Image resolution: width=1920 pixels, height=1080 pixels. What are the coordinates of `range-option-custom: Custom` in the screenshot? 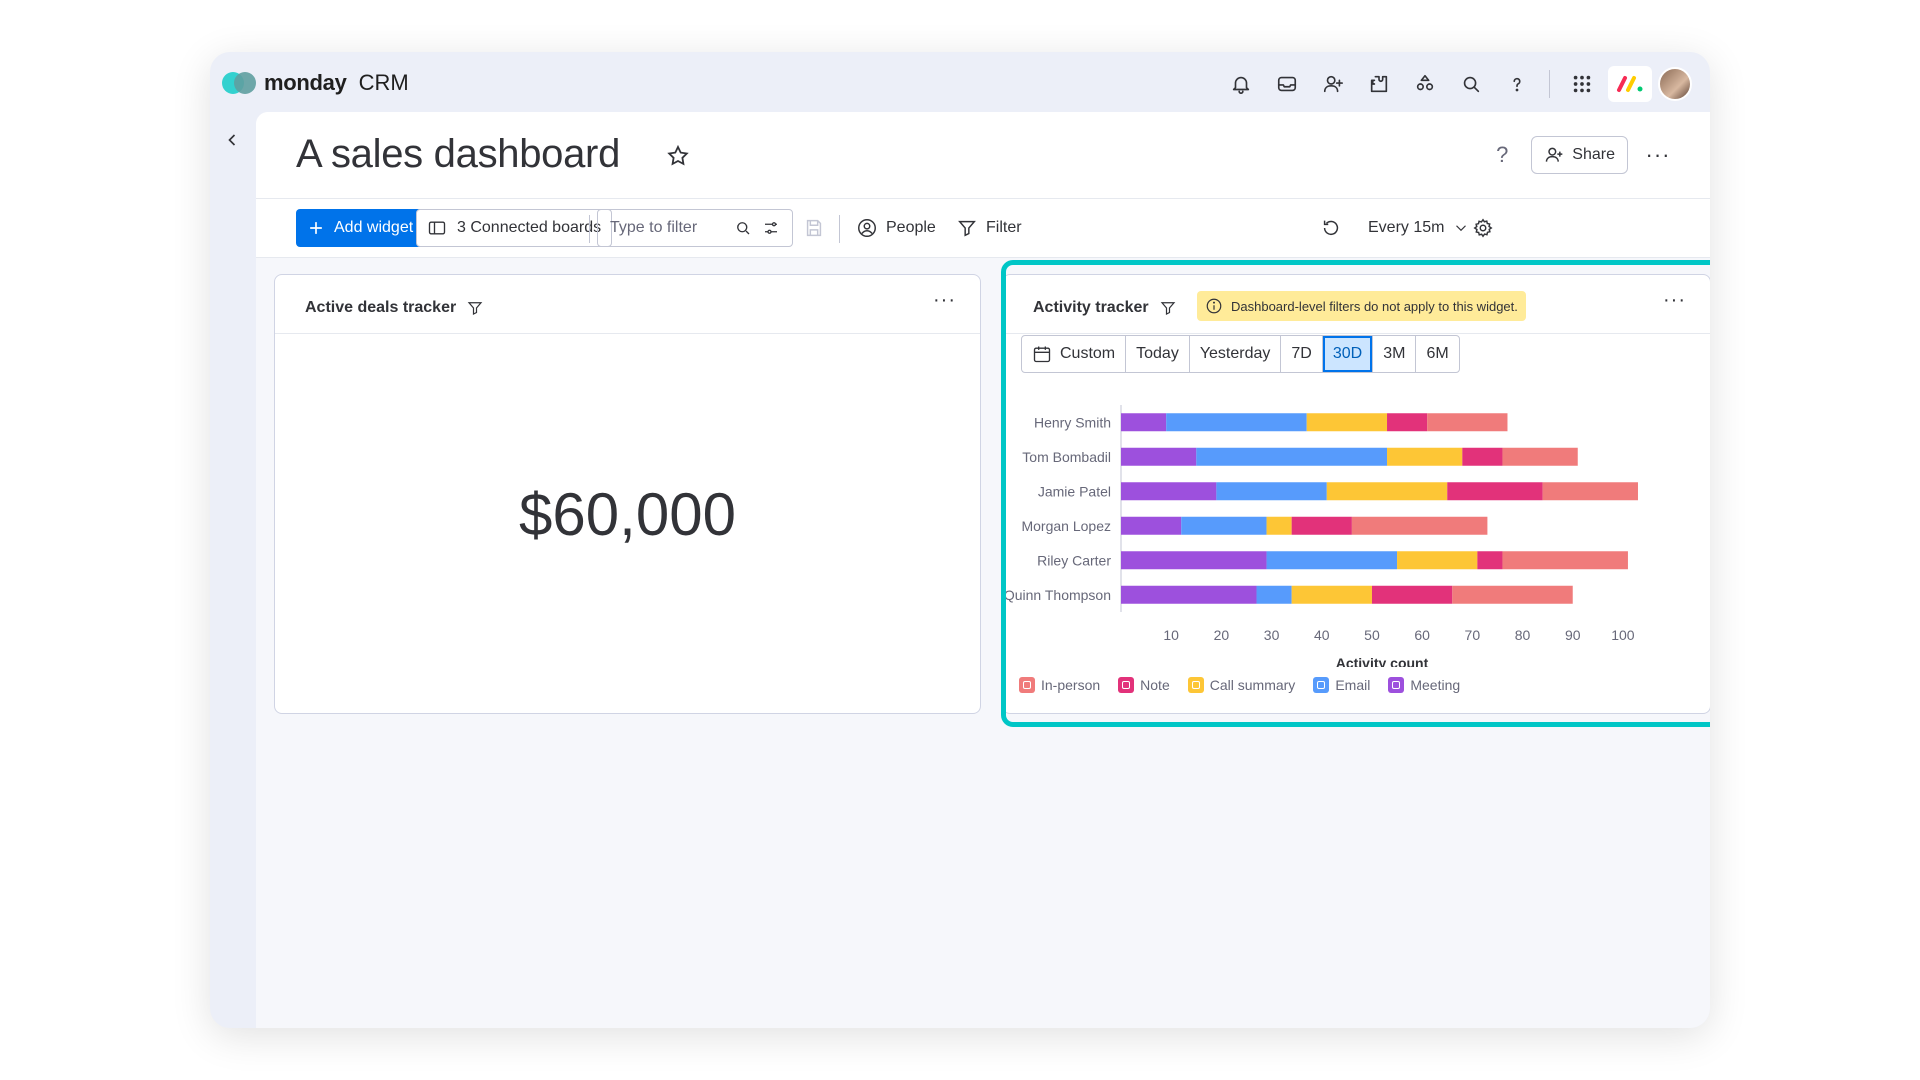 It's located at (1074, 354).